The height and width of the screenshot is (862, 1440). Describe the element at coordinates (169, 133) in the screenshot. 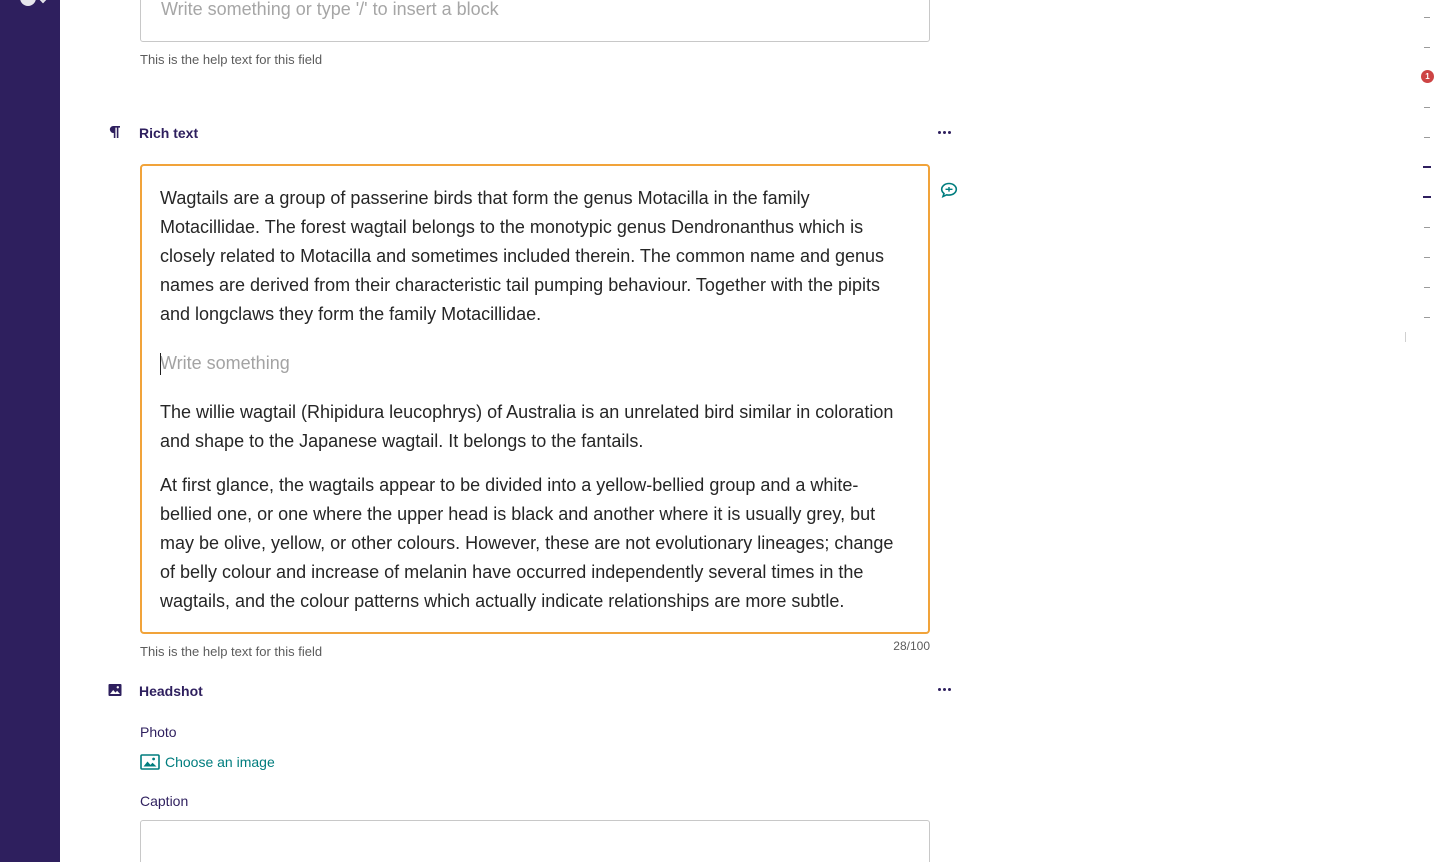

I see `block-title: Rich text` at that location.